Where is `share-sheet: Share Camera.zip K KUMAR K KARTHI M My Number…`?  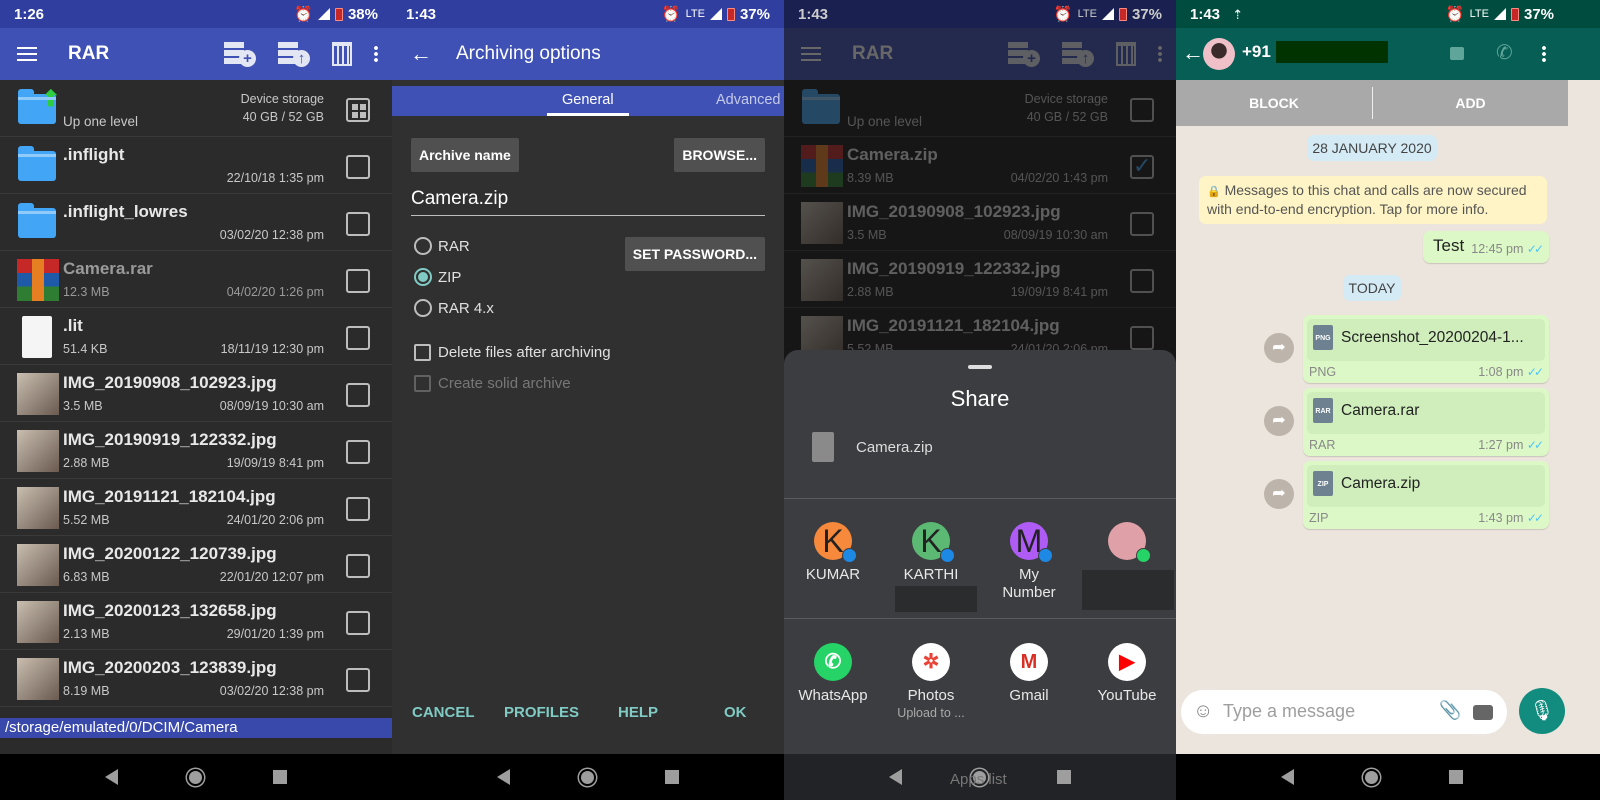 share-sheet: Share Camera.zip K KUMAR K KARTHI M My Number… is located at coordinates (980, 552).